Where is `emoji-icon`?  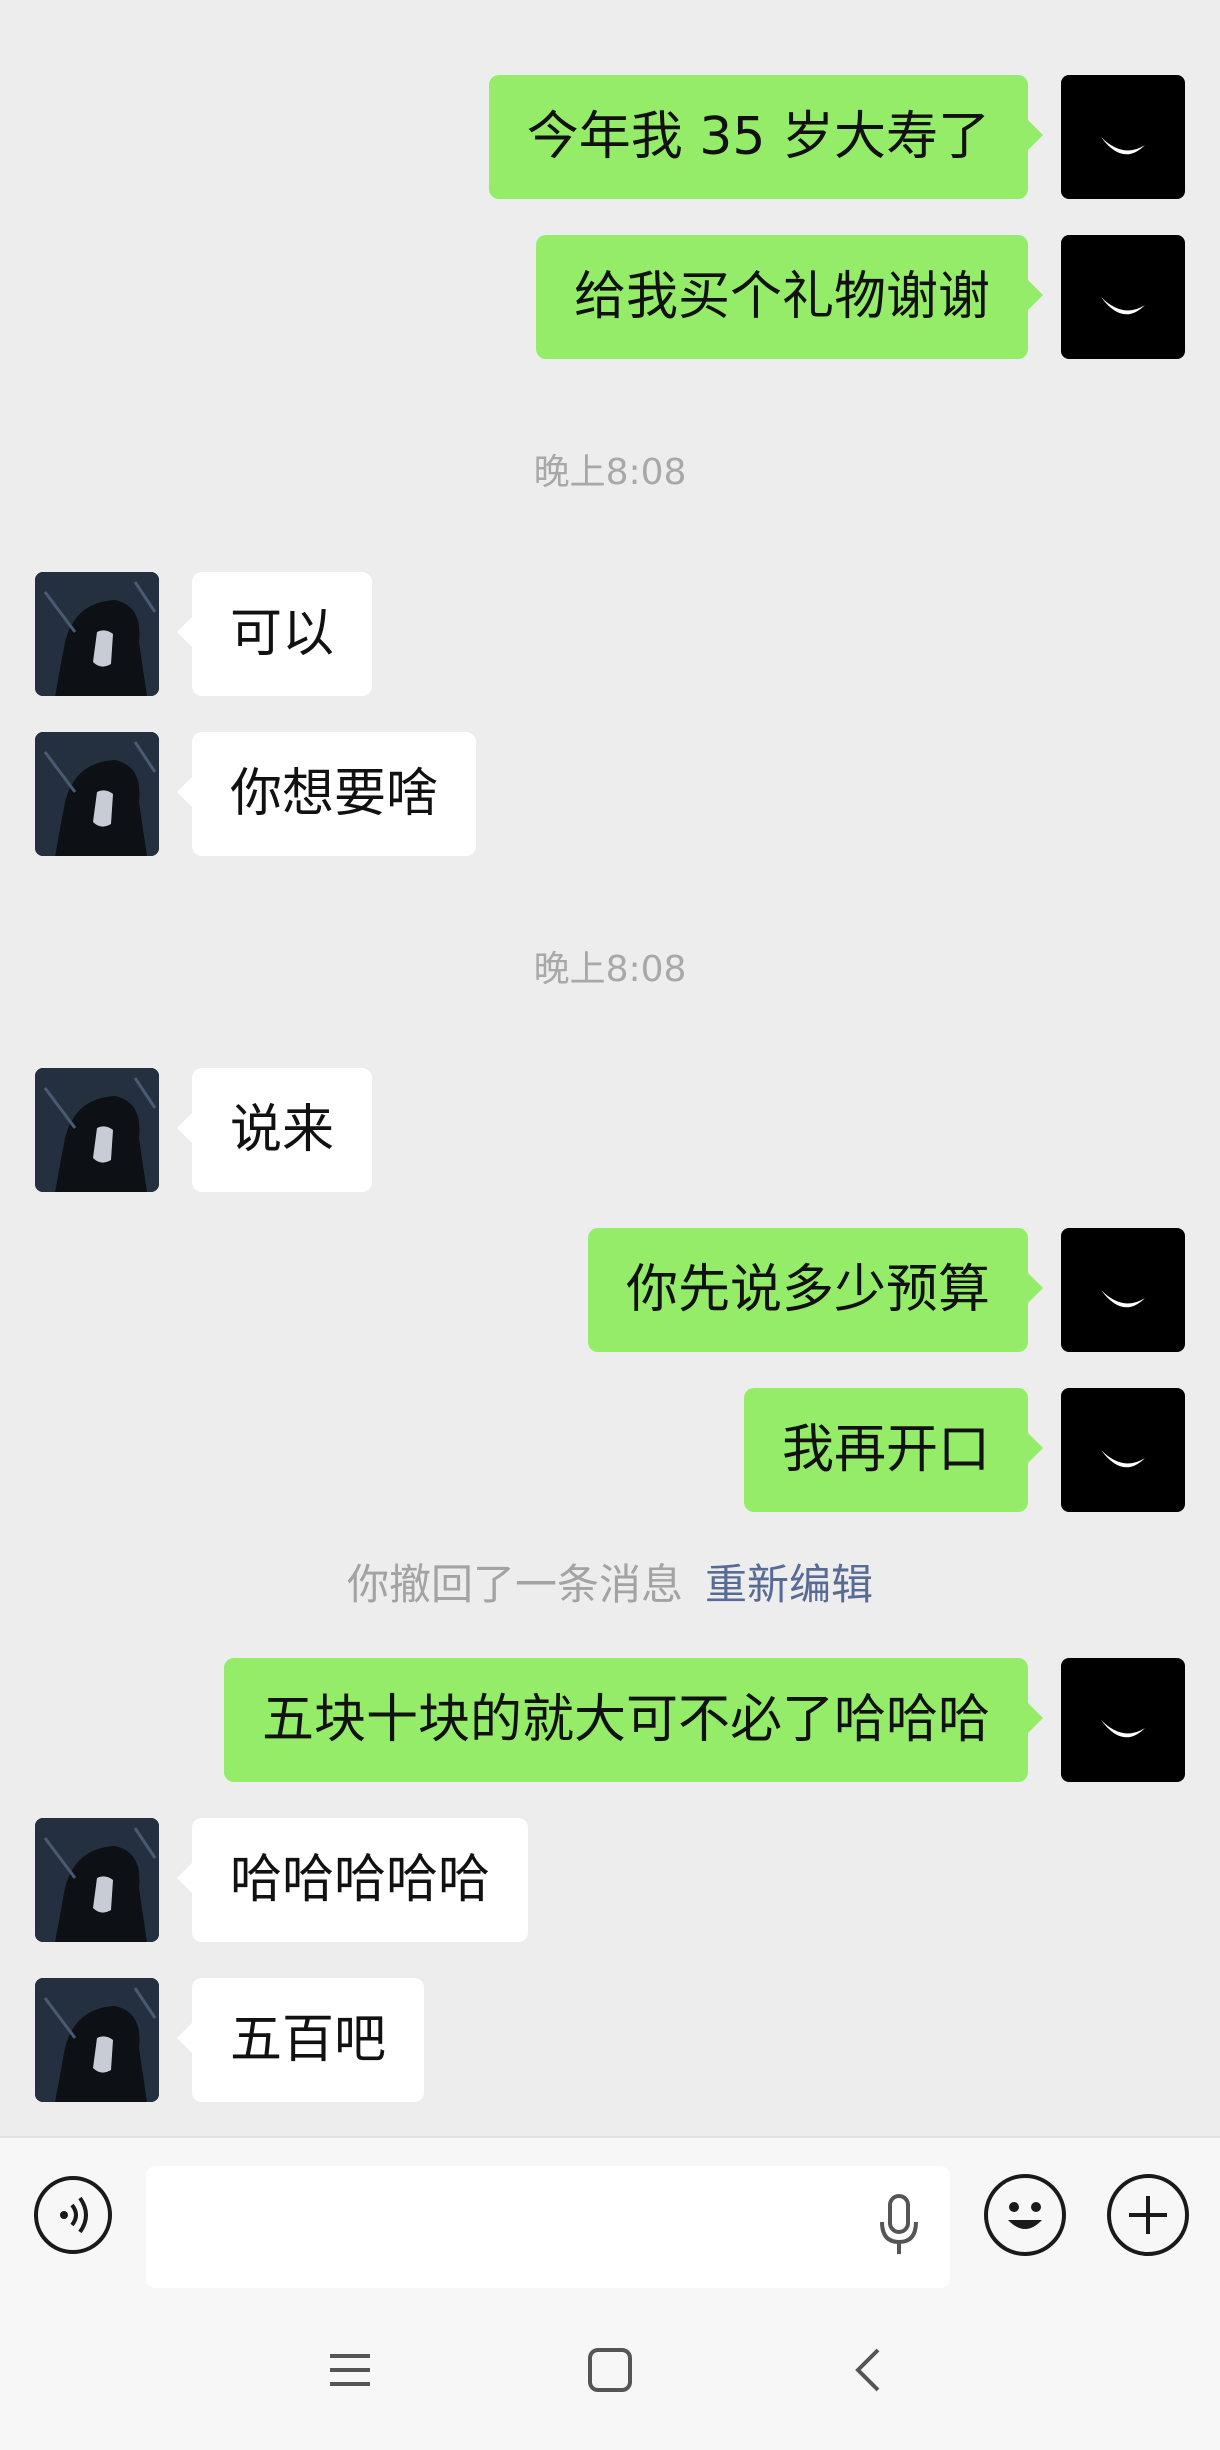 emoji-icon is located at coordinates (1025, 2215).